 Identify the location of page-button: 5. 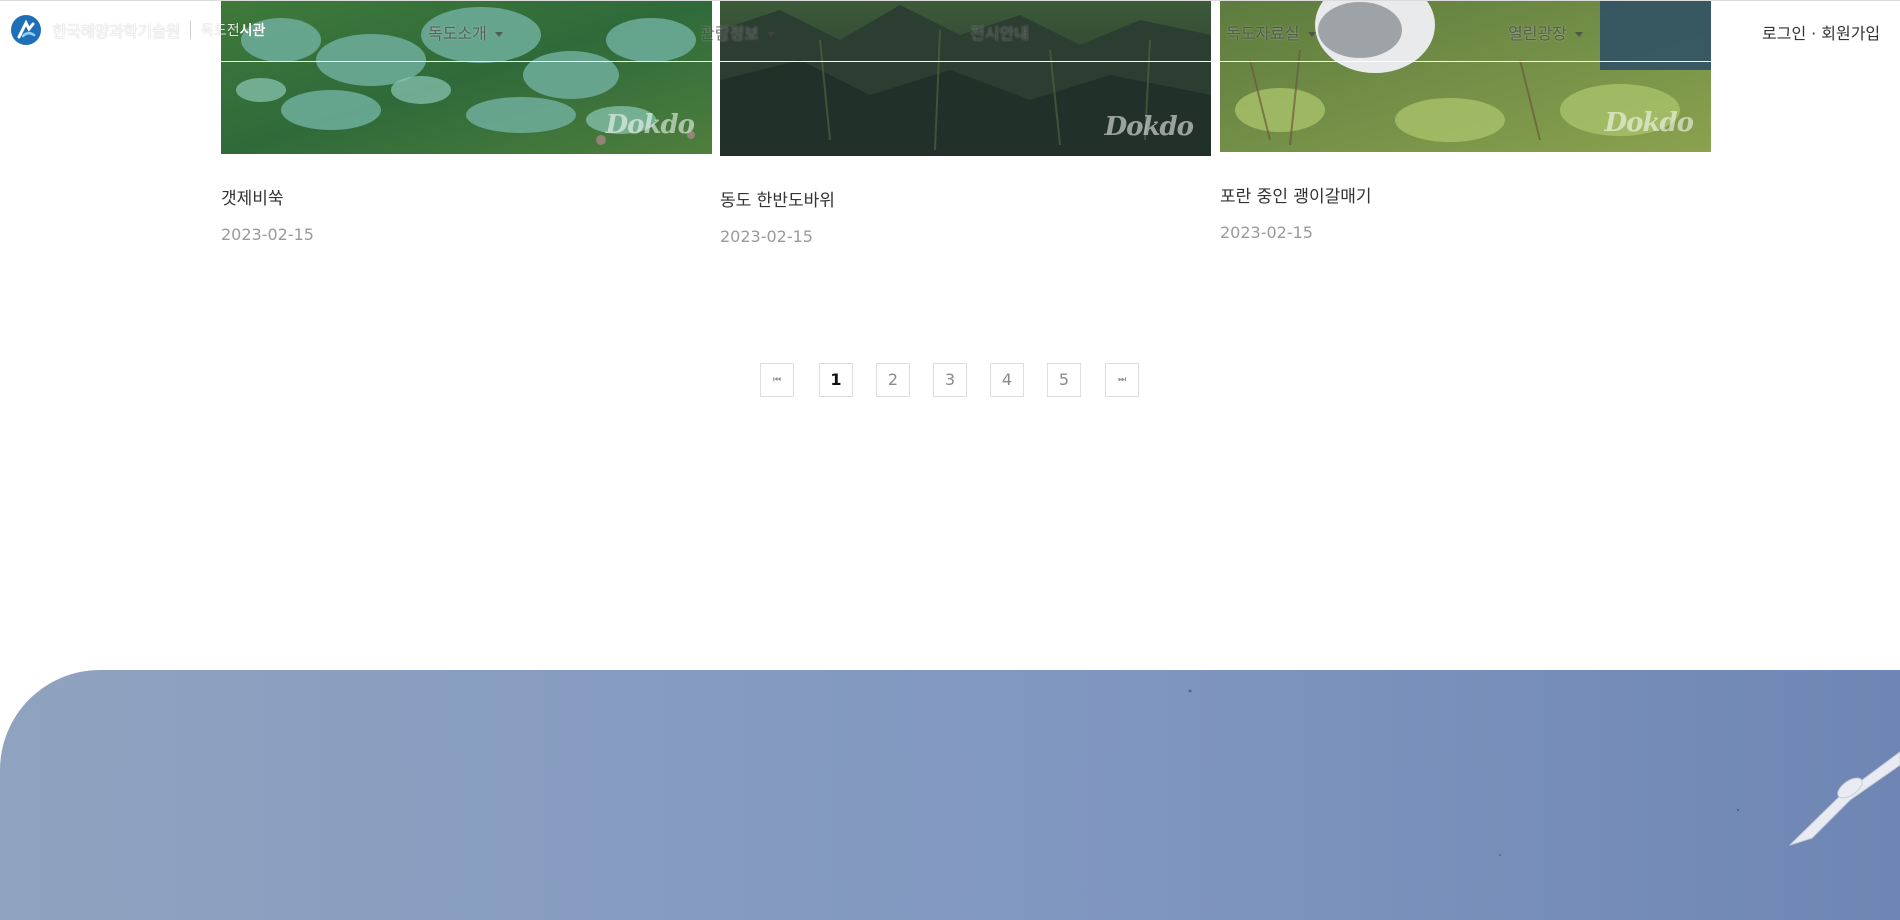
(1064, 380).